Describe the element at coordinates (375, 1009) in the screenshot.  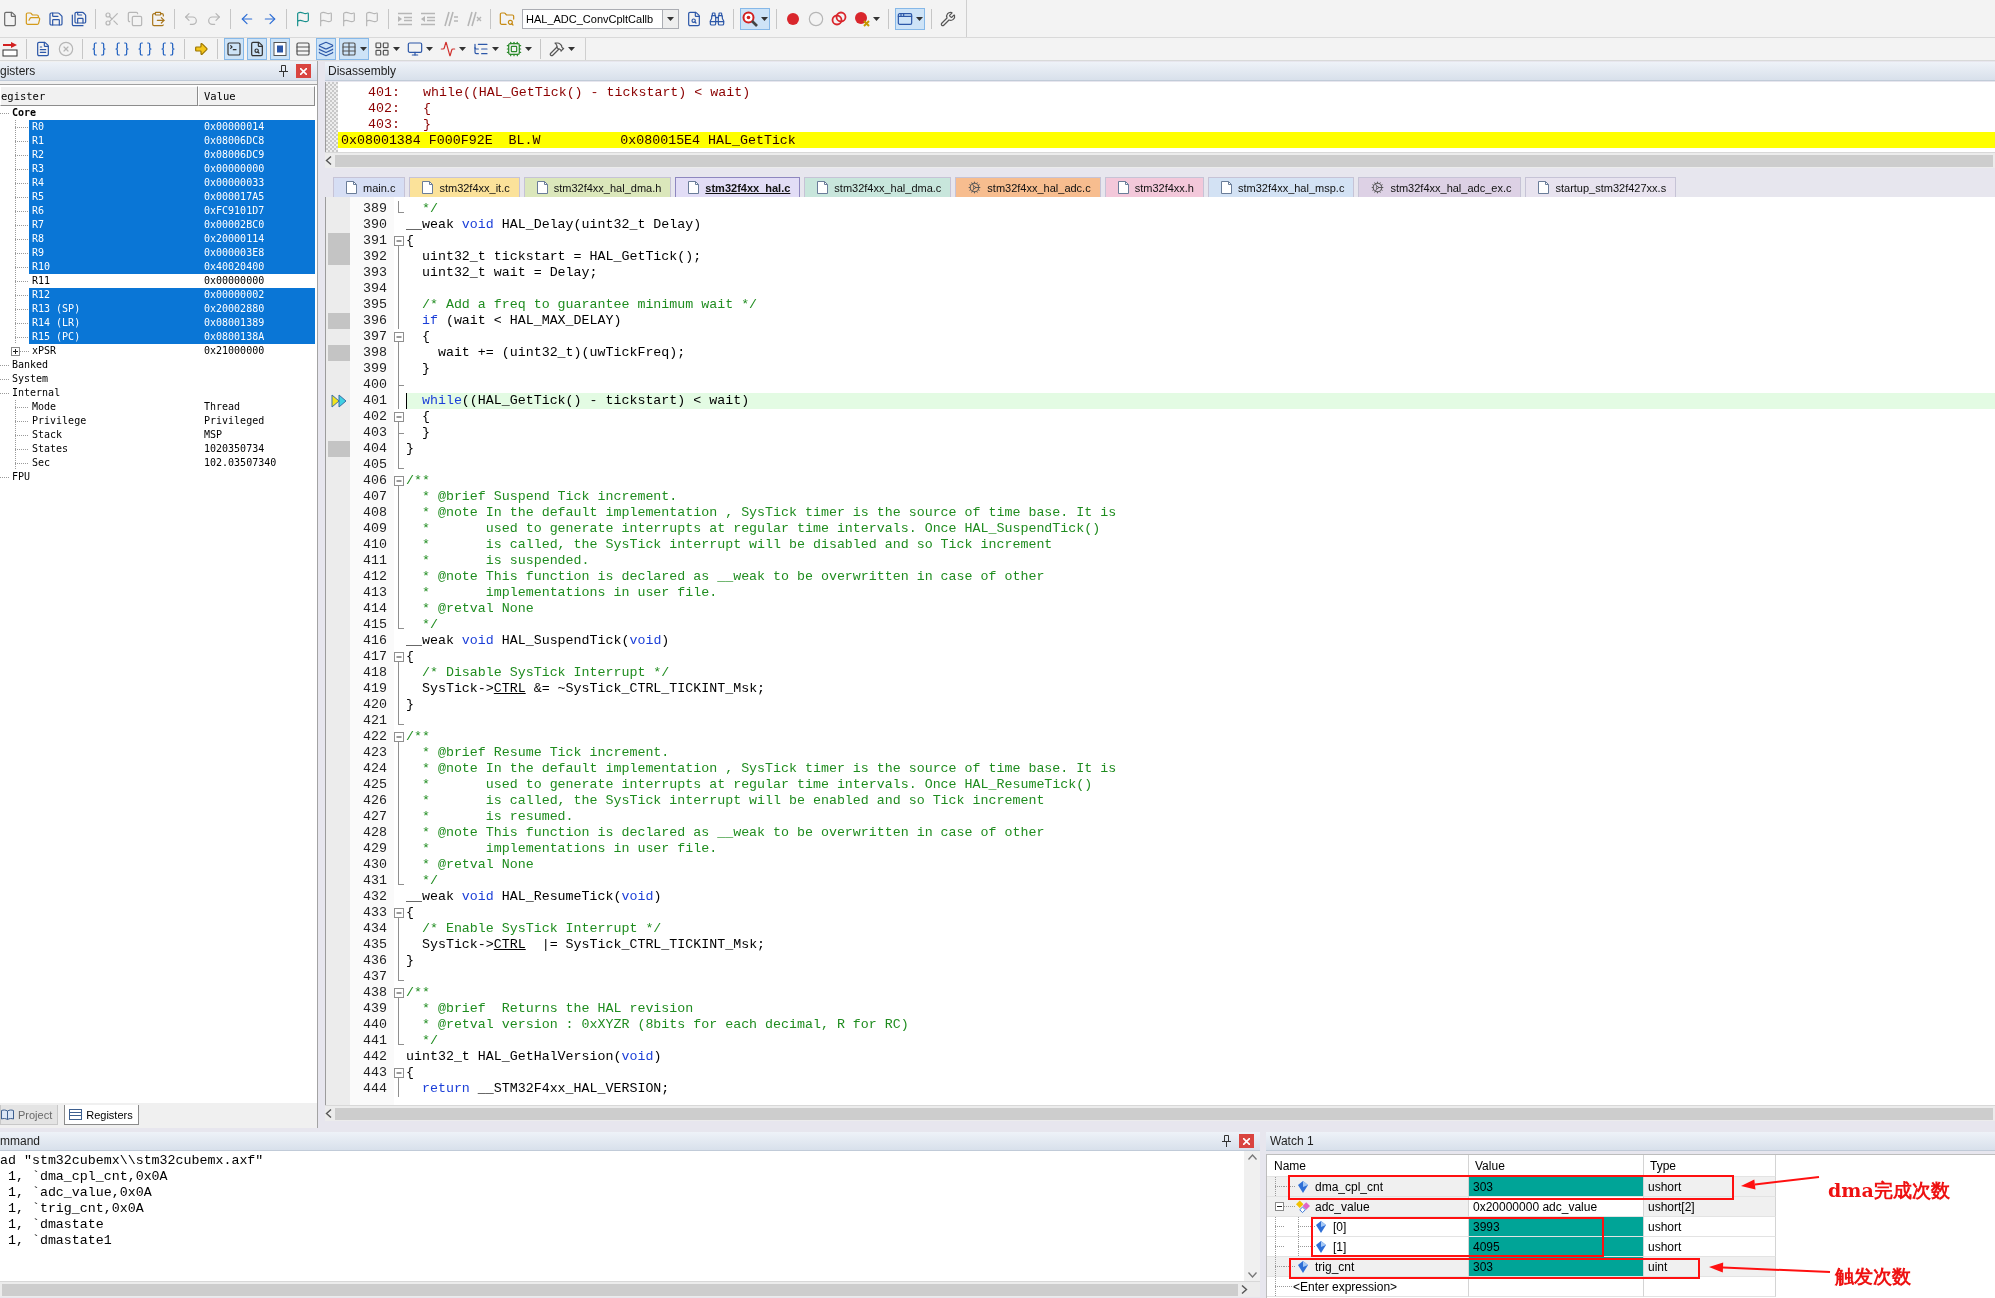
I see `line-number: 439` at that location.